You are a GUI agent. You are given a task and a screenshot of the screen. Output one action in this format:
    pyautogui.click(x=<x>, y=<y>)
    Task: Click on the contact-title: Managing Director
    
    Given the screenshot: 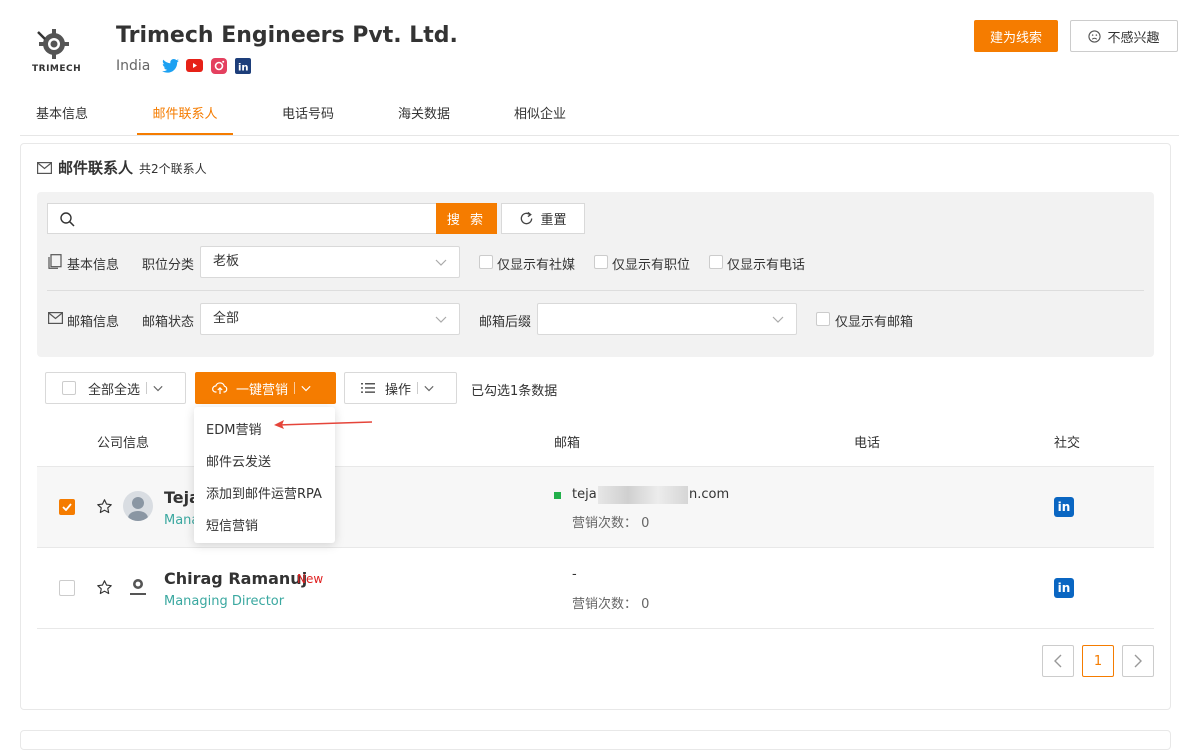 What is the action you would take?
    pyautogui.click(x=224, y=601)
    